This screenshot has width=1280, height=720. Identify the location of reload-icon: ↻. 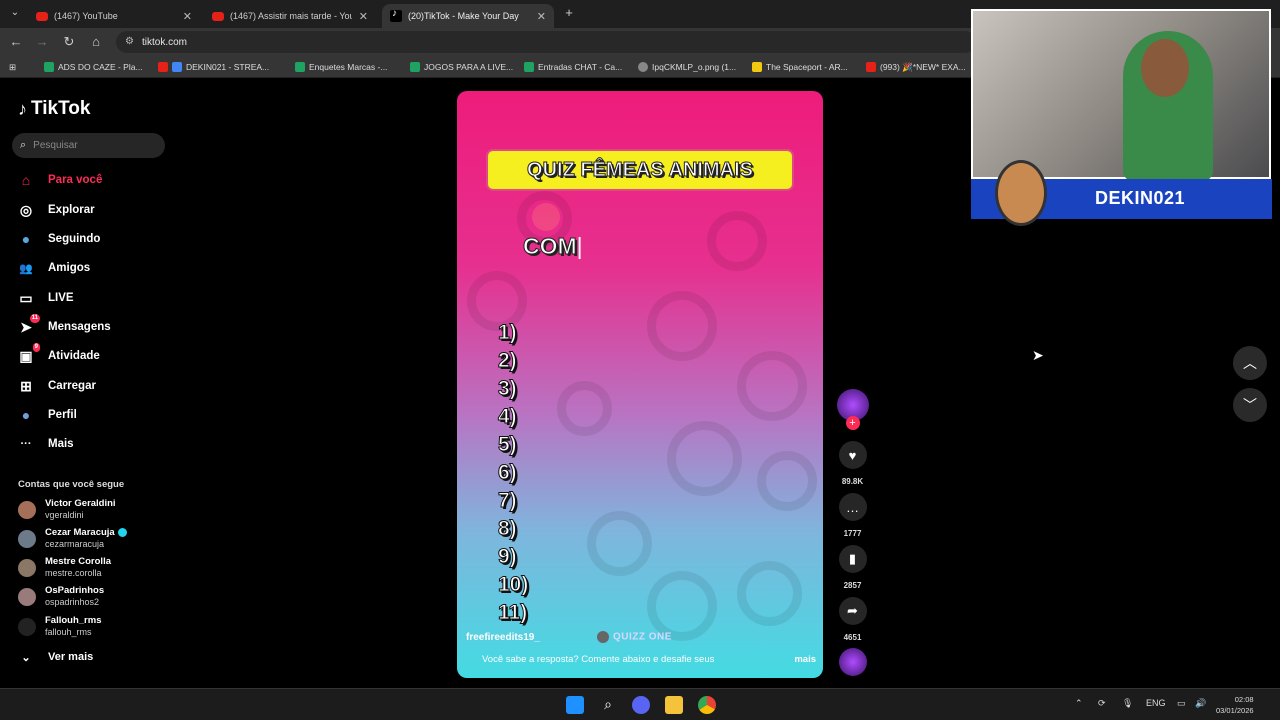
(69, 42).